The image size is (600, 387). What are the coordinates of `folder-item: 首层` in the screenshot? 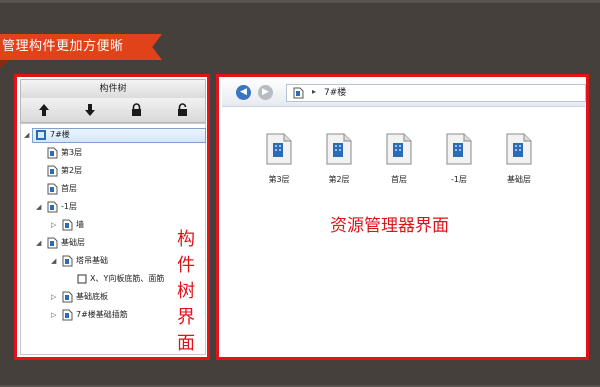 It's located at (399, 158).